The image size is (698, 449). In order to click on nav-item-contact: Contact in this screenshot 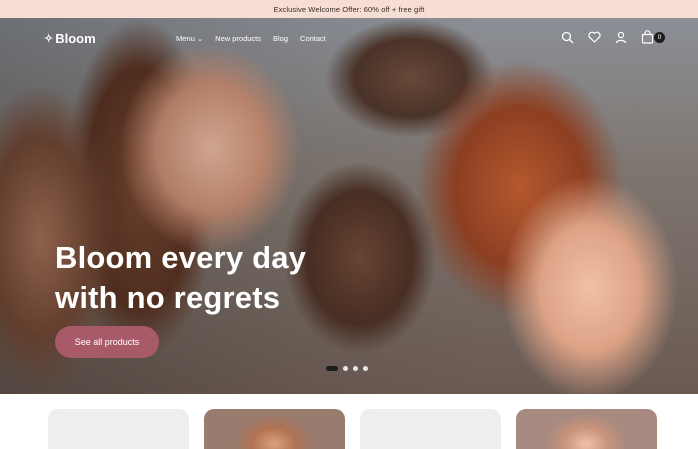, I will do `click(313, 38)`.